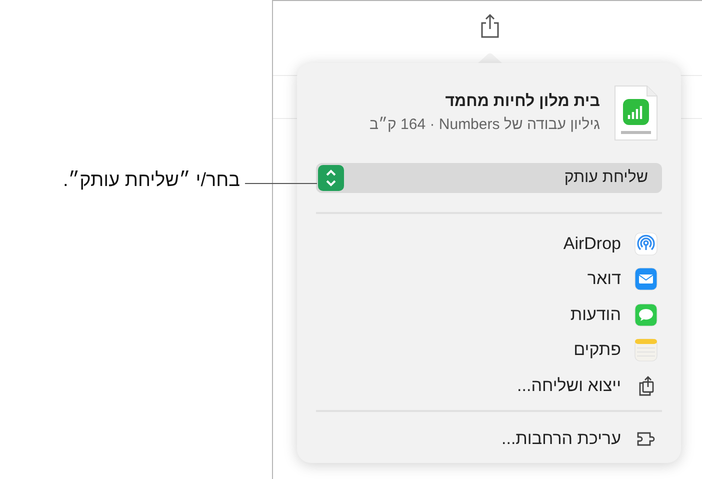 The image size is (702, 479). I want to click on leader-line, so click(281, 183).